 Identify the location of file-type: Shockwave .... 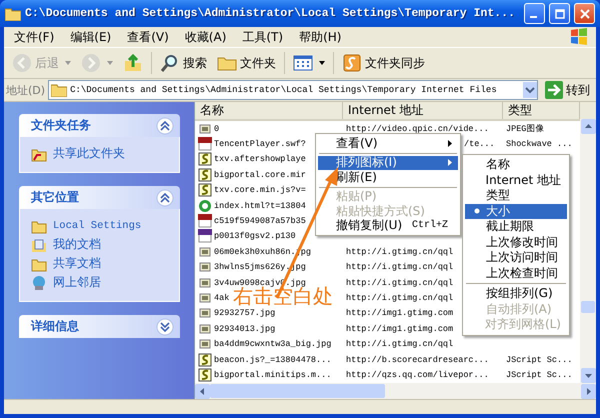
(539, 144).